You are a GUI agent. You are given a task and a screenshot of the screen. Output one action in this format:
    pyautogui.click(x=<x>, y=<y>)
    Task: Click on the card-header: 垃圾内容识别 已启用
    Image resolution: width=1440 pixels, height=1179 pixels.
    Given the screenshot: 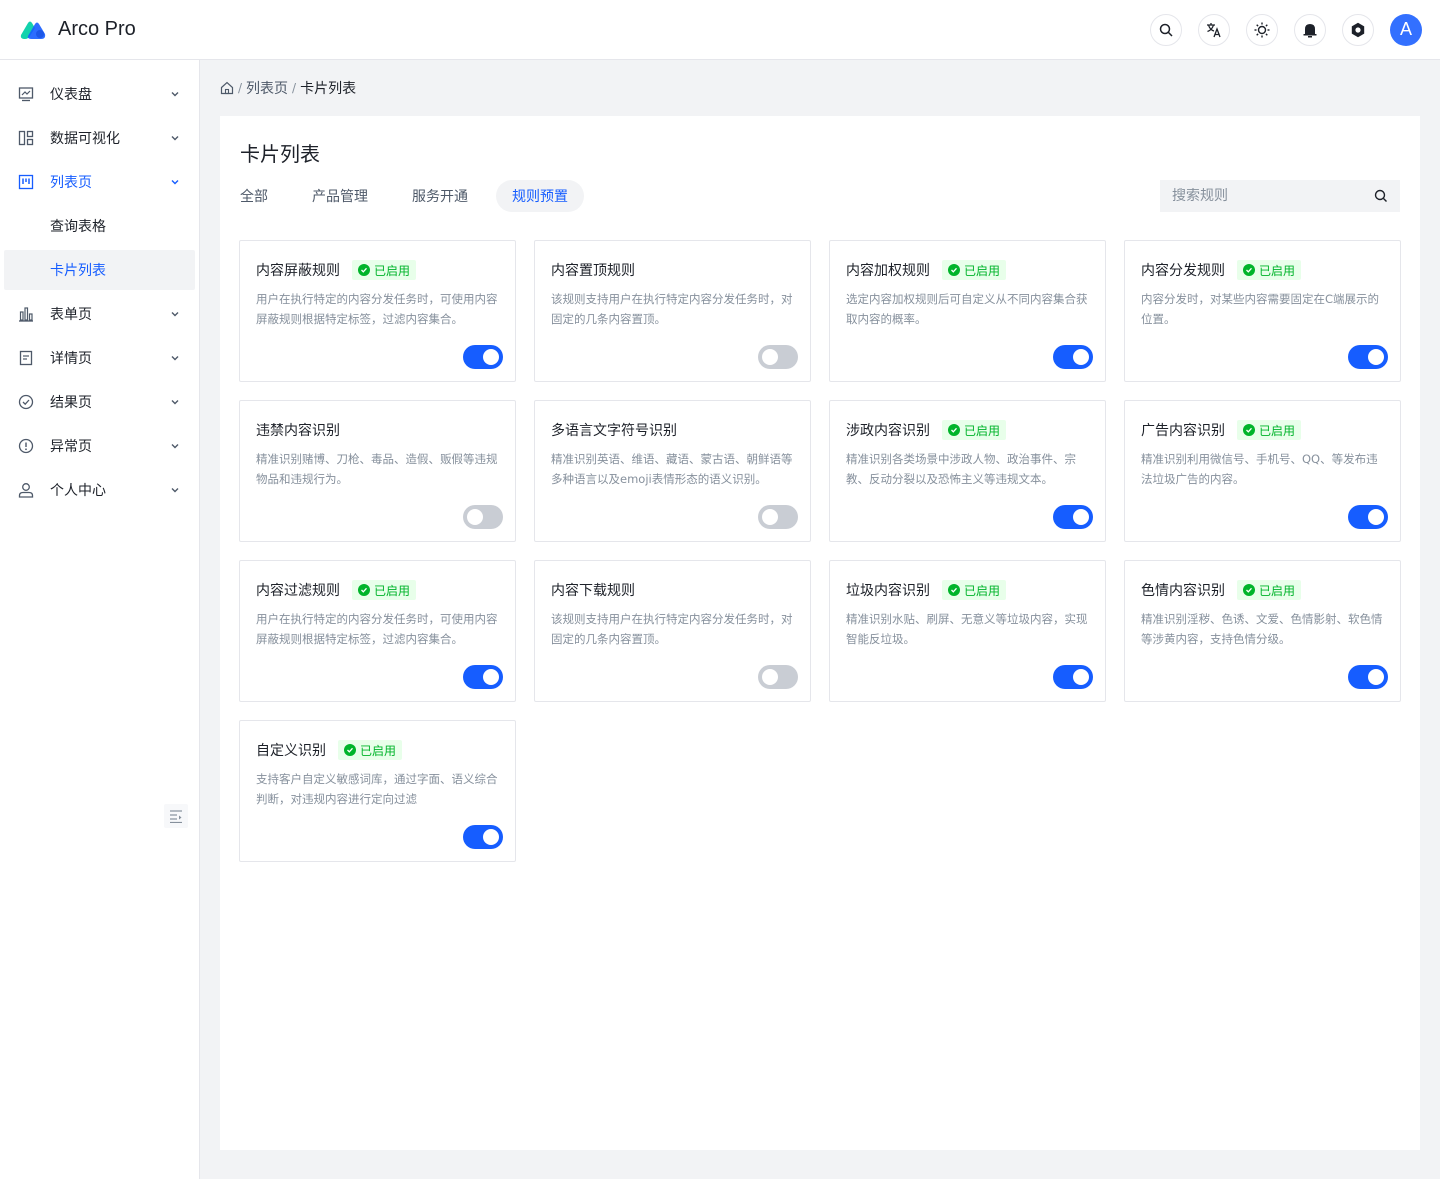 What is the action you would take?
    pyautogui.click(x=967, y=590)
    